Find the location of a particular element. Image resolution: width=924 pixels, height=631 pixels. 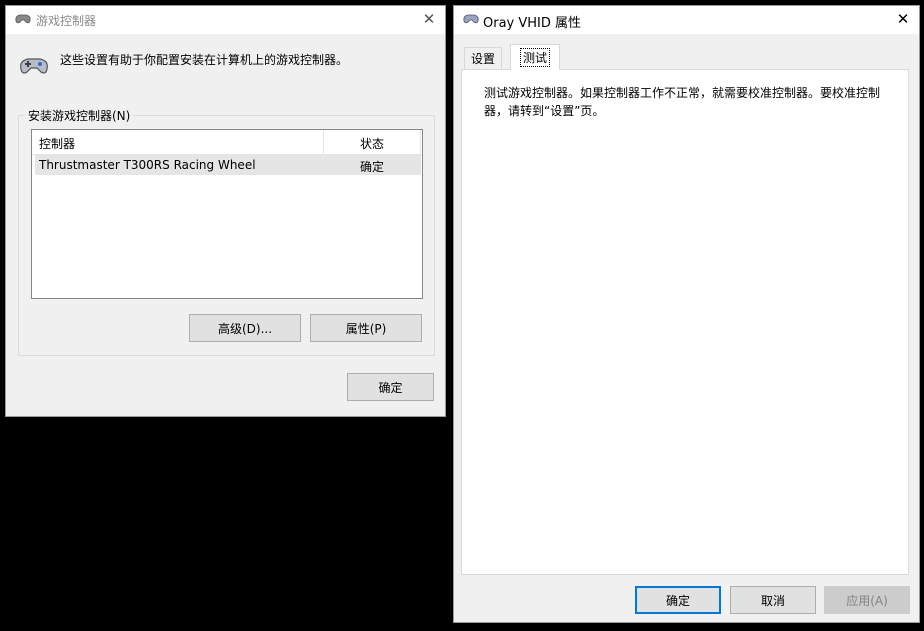

column-header-status: 状态 is located at coordinates (372, 143).